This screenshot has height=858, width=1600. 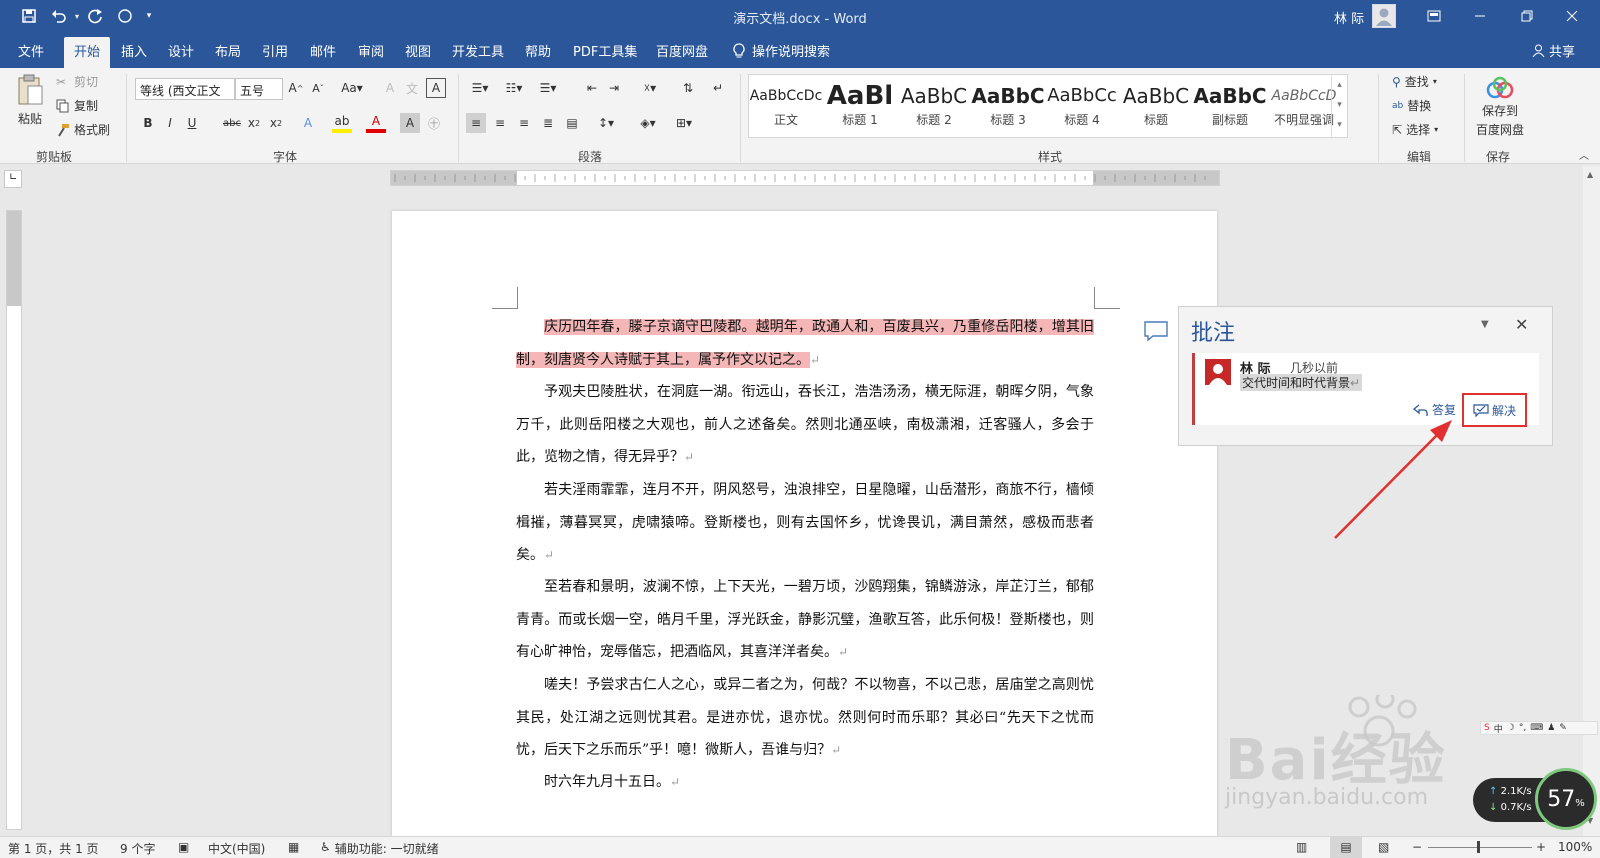 What do you see at coordinates (548, 88) in the screenshot?
I see `multilevel-list-icon: ☰▾` at bounding box center [548, 88].